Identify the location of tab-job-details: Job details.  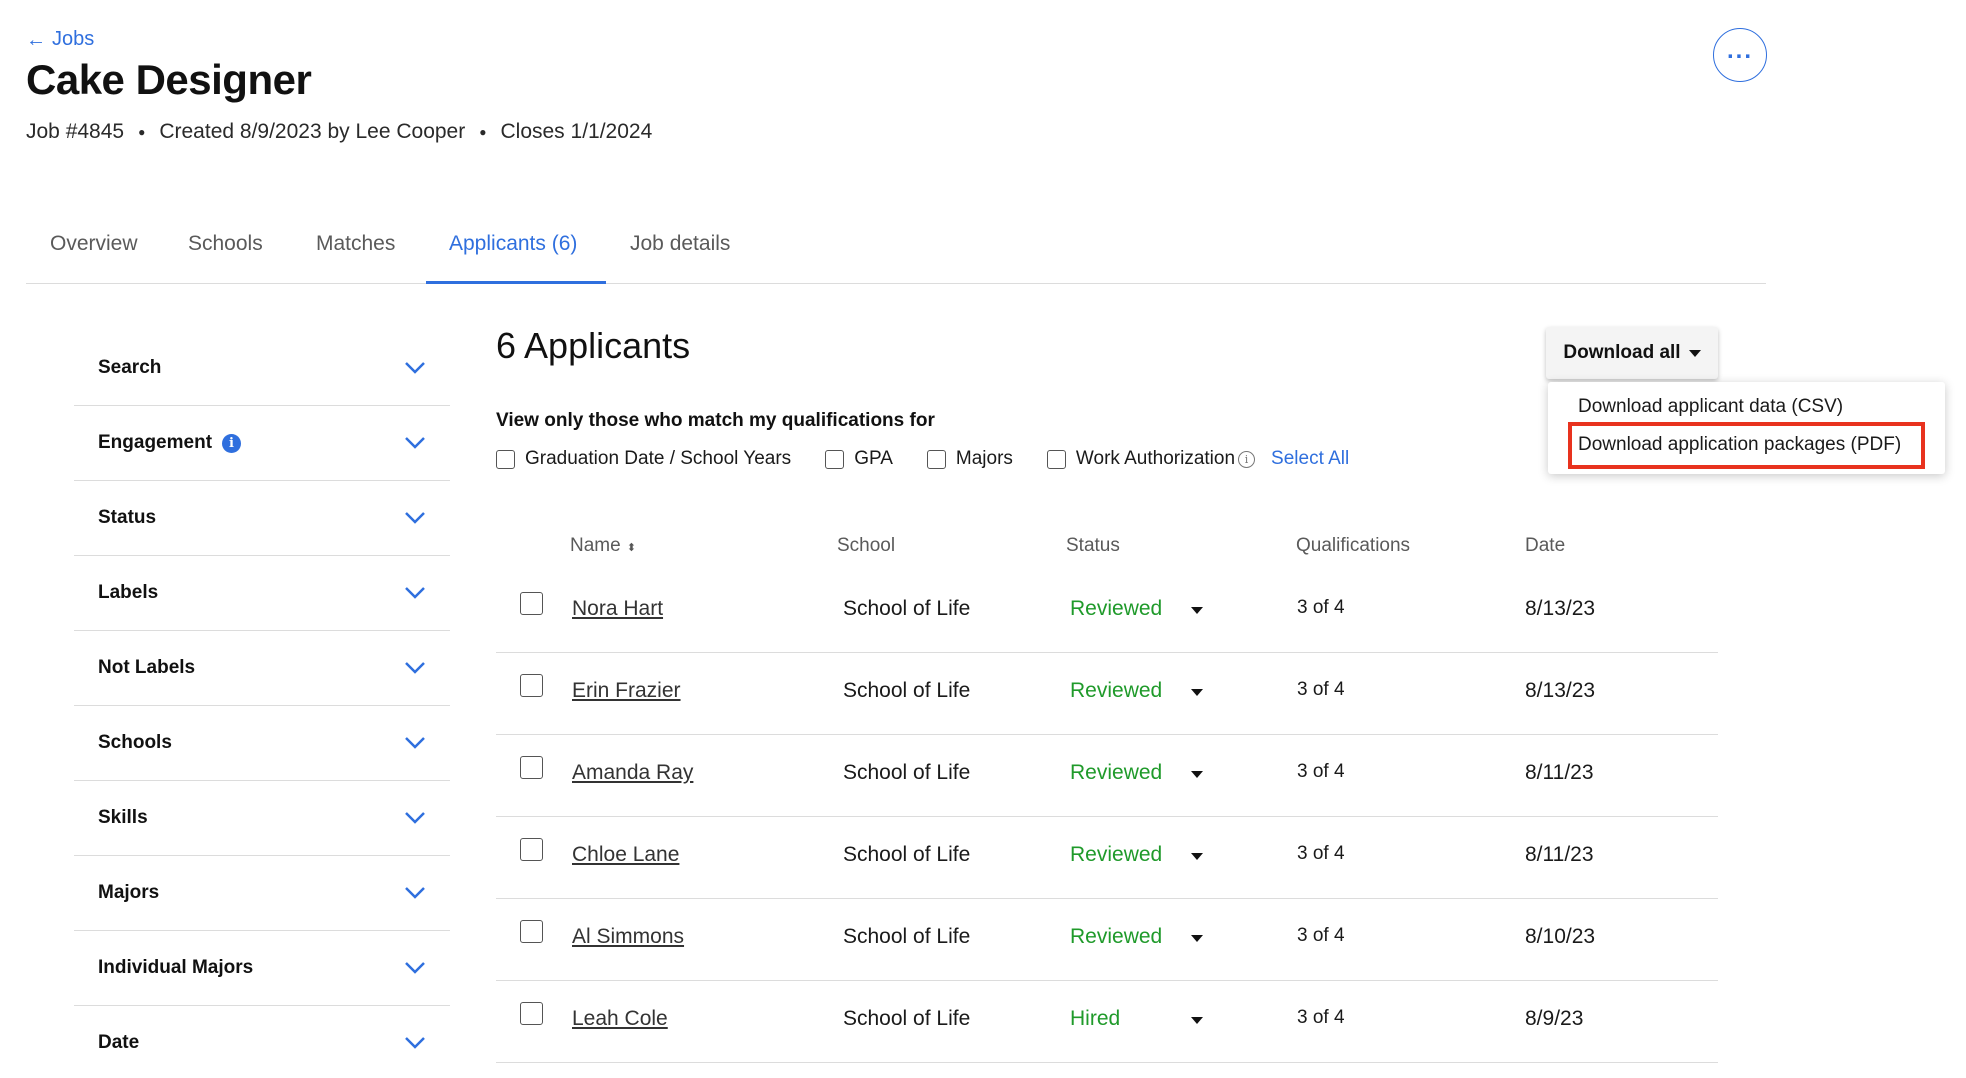
(680, 253).